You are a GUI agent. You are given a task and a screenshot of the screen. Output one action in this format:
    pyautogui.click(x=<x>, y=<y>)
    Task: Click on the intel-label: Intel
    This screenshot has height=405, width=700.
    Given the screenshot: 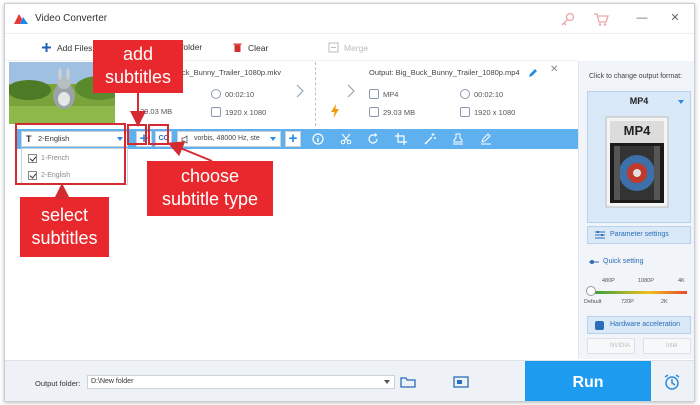 What is the action you would take?
    pyautogui.click(x=672, y=346)
    